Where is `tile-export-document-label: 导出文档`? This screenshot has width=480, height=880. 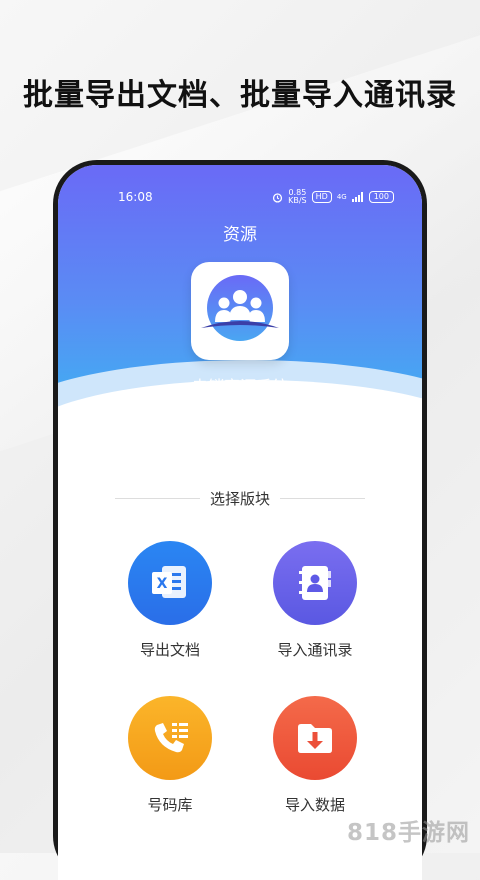 tile-export-document-label: 导出文档 is located at coordinates (169, 650).